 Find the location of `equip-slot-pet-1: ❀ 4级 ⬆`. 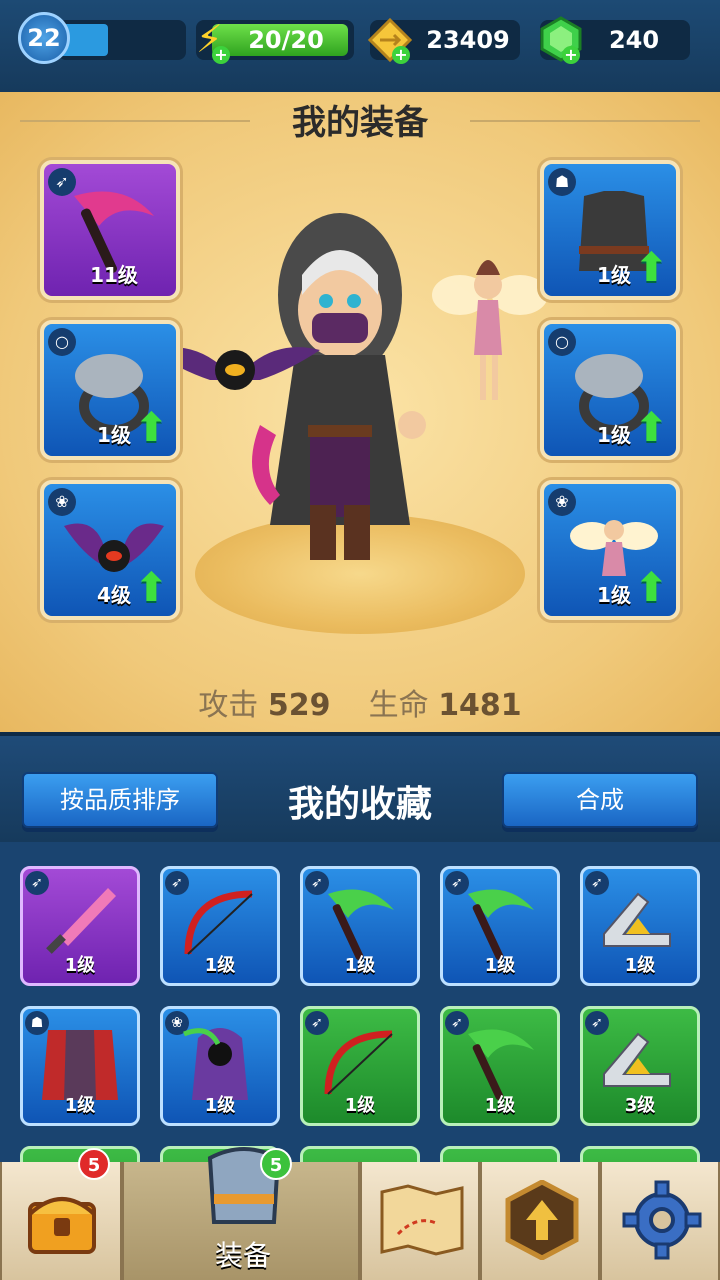

equip-slot-pet-1: ❀ 4级 ⬆ is located at coordinates (110, 550).